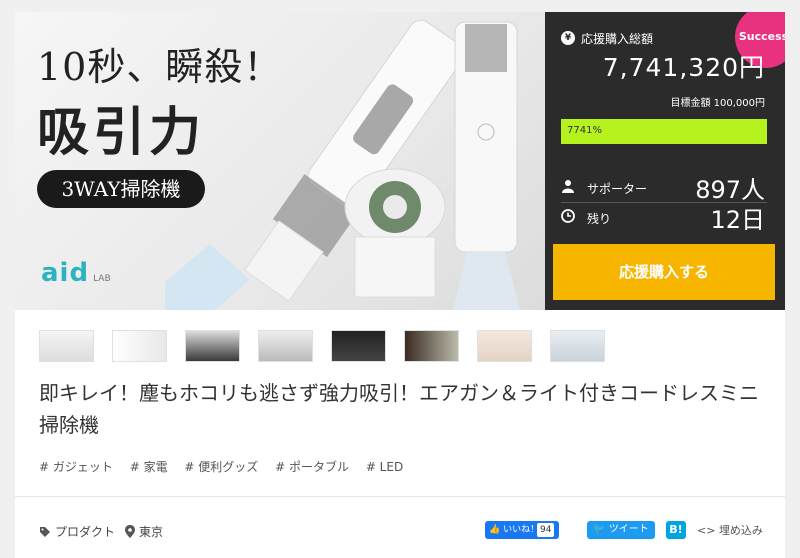 This screenshot has width=800, height=558. What do you see at coordinates (121, 189) in the screenshot?
I see `hero-pill-badge: 3WAY掃除機` at bounding box center [121, 189].